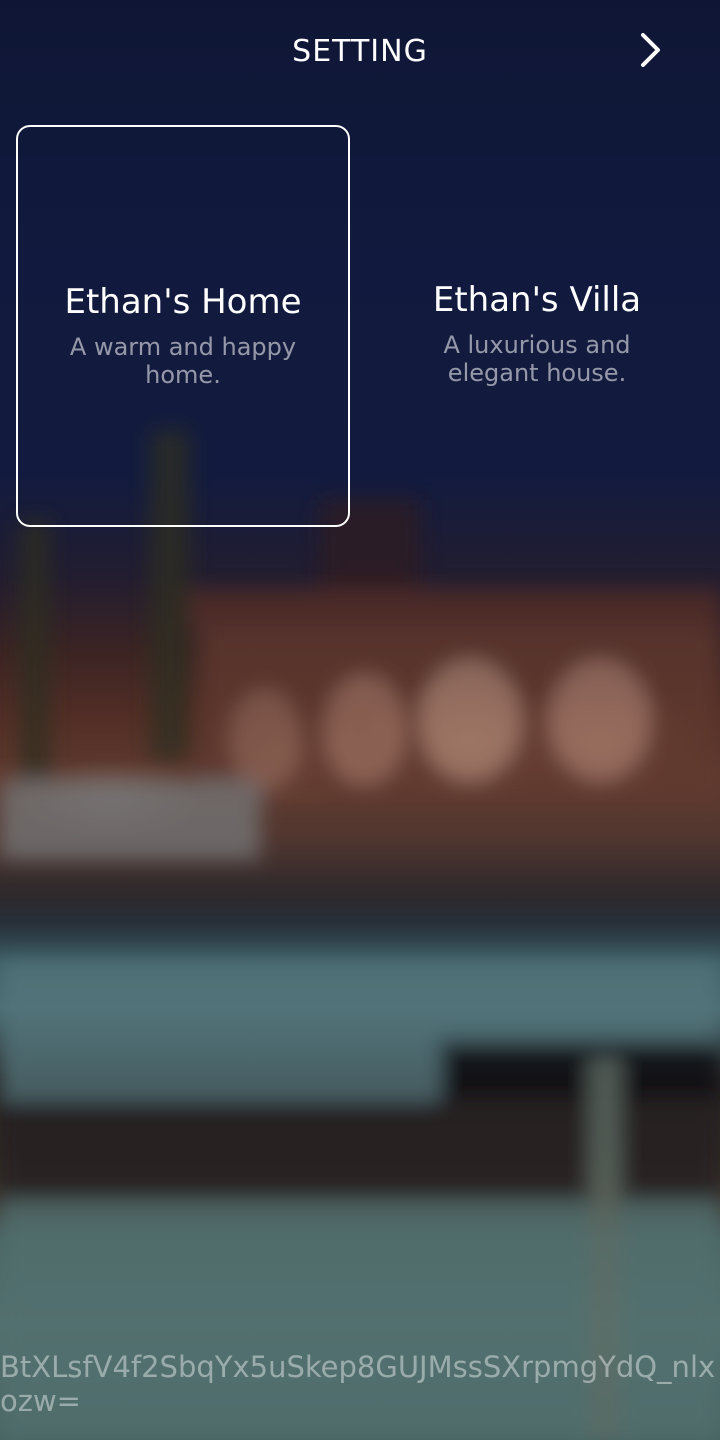  Describe the element at coordinates (537, 359) in the screenshot. I see `home-description: A luxurious and elegant house.` at that location.